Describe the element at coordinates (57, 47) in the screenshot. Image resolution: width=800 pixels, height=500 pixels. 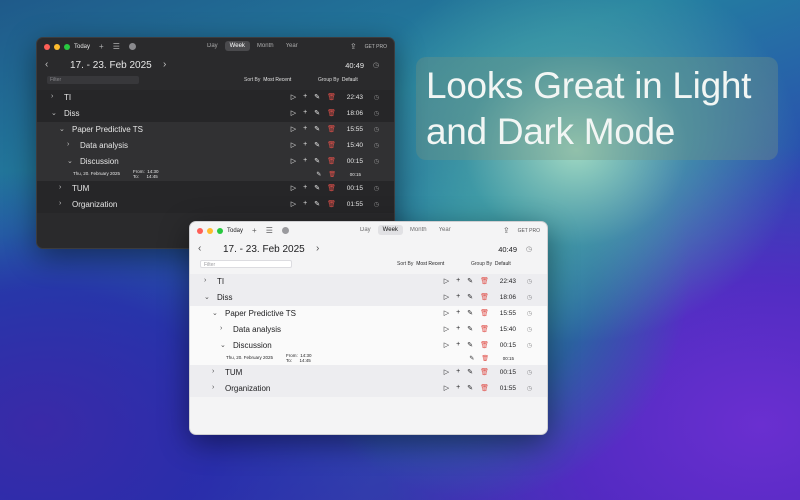
I see `minimize-window-button` at that location.